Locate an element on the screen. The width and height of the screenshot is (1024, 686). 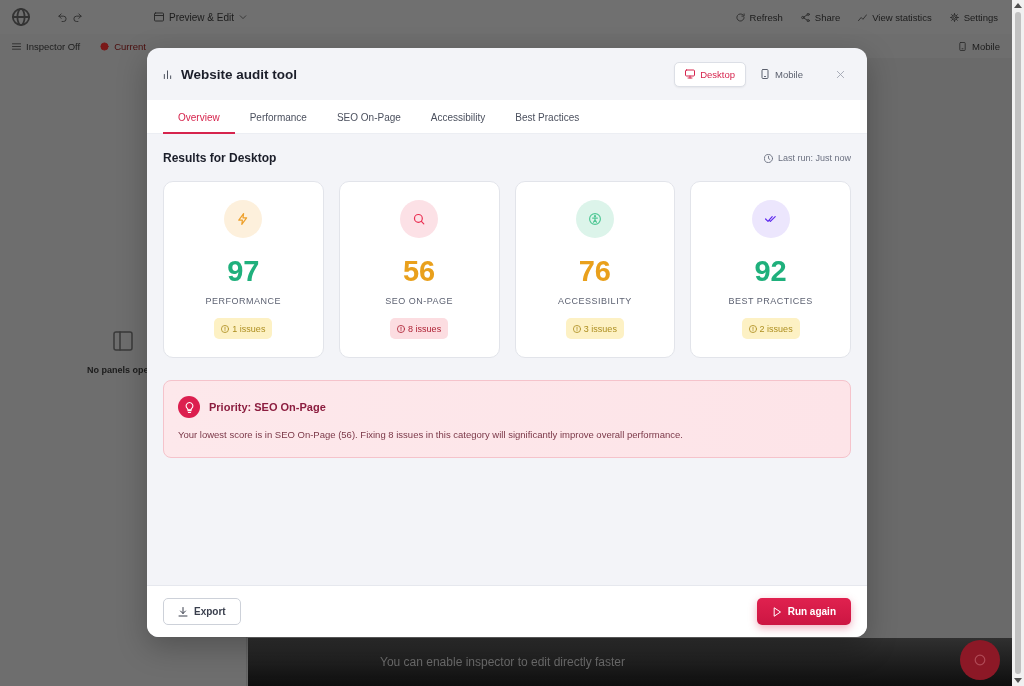
globe-icon is located at coordinates (21, 17).